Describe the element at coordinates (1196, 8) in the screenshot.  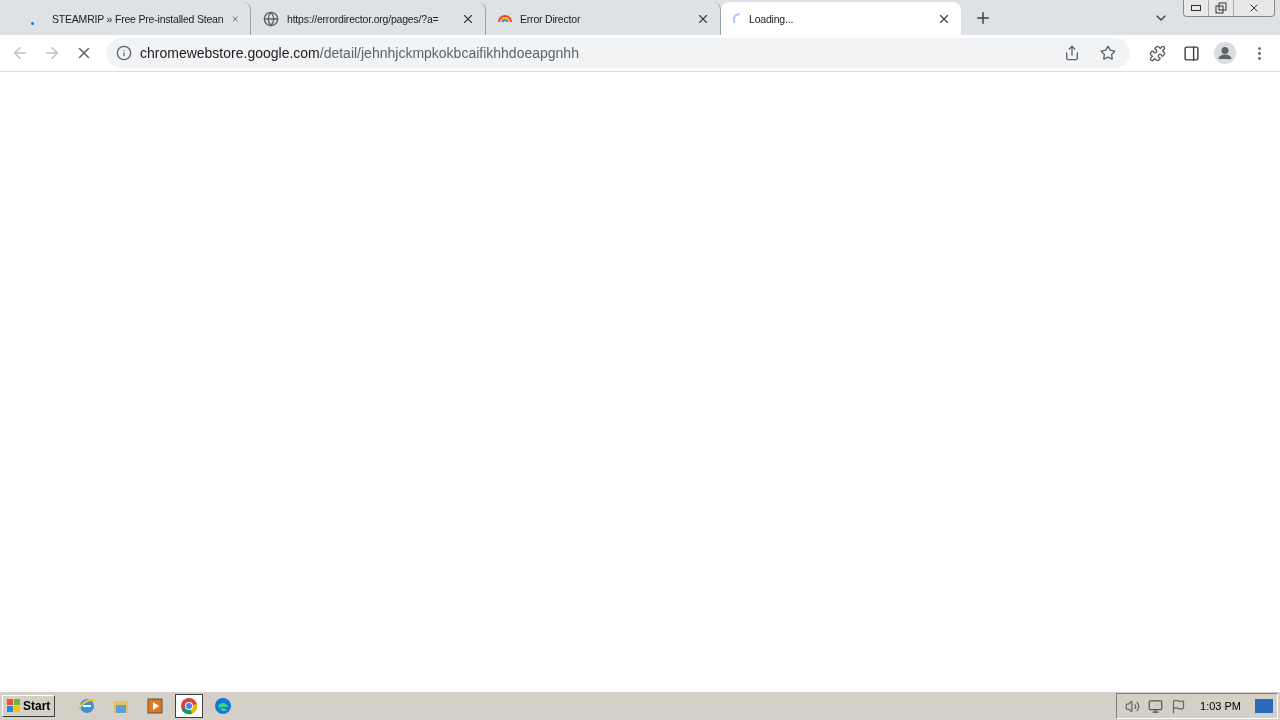
I see `minimize-icon` at that location.